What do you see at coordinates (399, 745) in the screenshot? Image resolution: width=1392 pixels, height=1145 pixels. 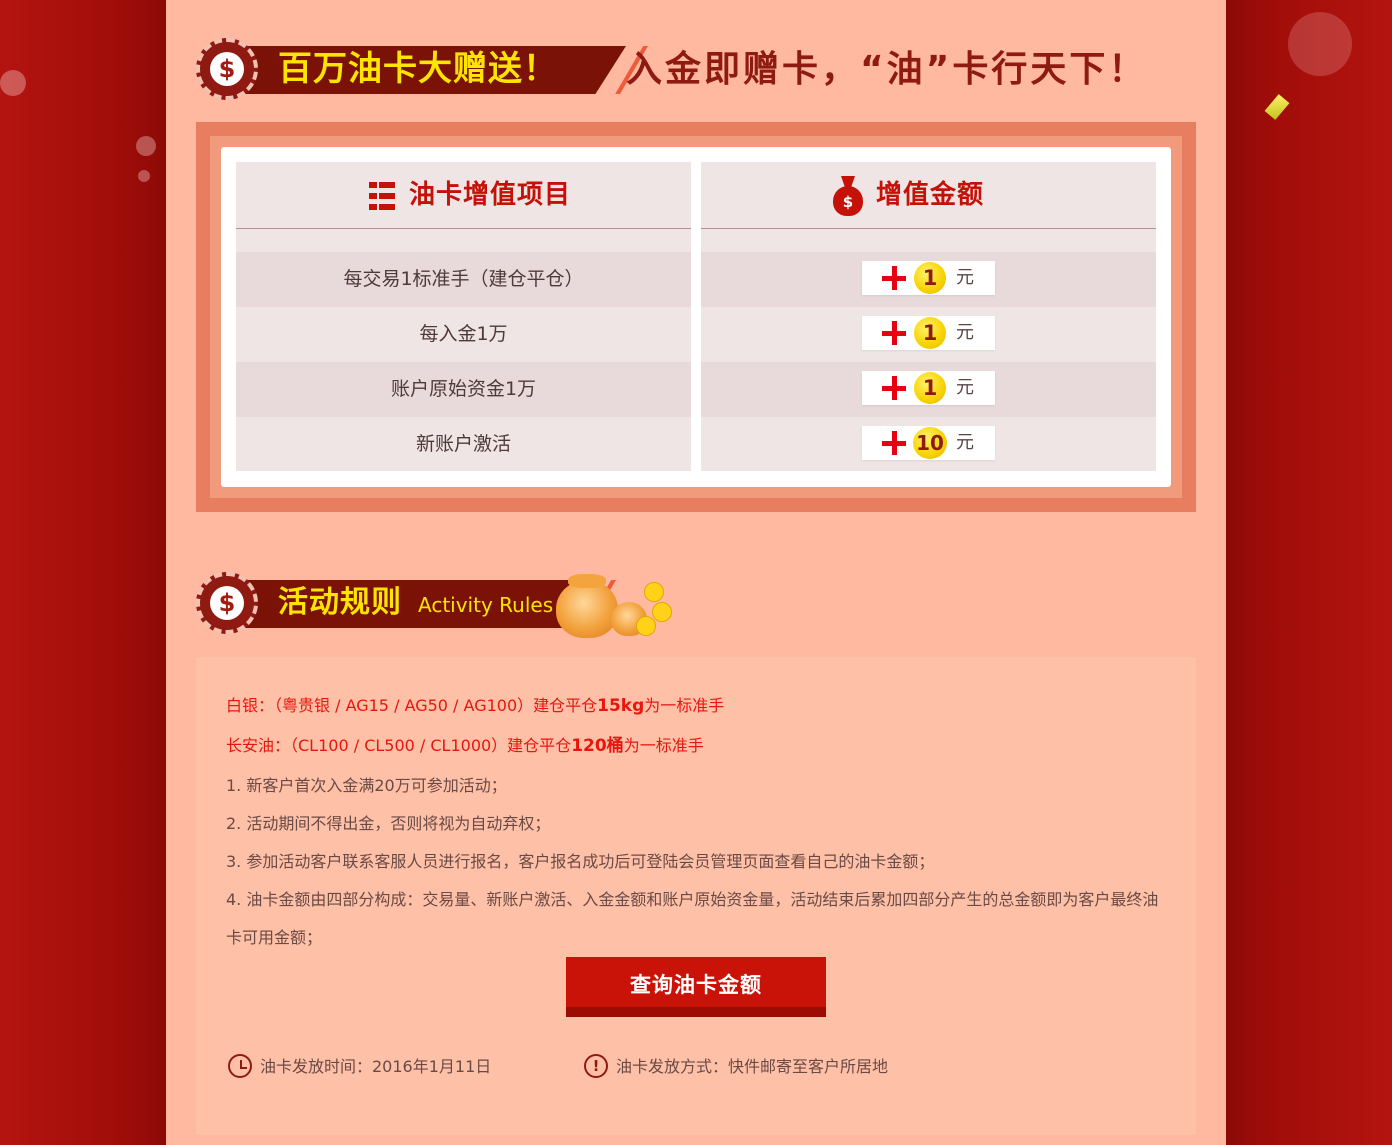 I see `rule-oil-prefix: 长安油：（CL100 / CL500 / CL1000）建仓平仓` at bounding box center [399, 745].